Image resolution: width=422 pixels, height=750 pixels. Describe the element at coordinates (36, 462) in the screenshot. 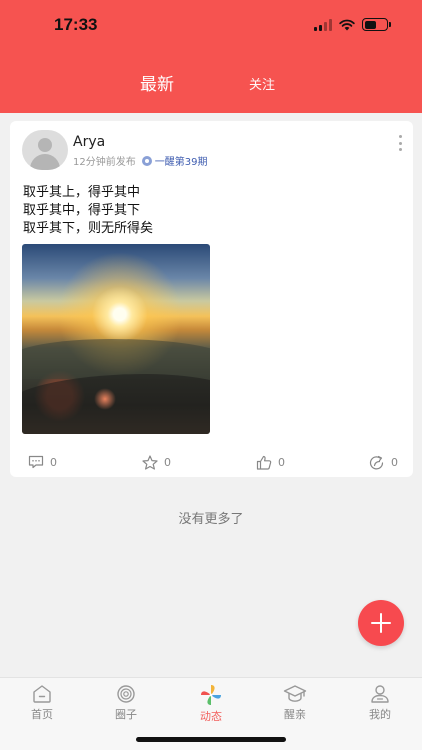

I see `comment-icon` at that location.